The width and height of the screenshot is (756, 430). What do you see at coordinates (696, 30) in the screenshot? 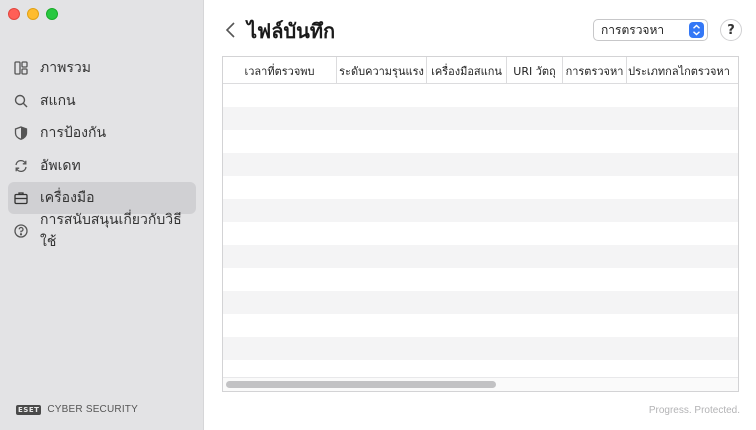
I see `select-arrows-icon` at bounding box center [696, 30].